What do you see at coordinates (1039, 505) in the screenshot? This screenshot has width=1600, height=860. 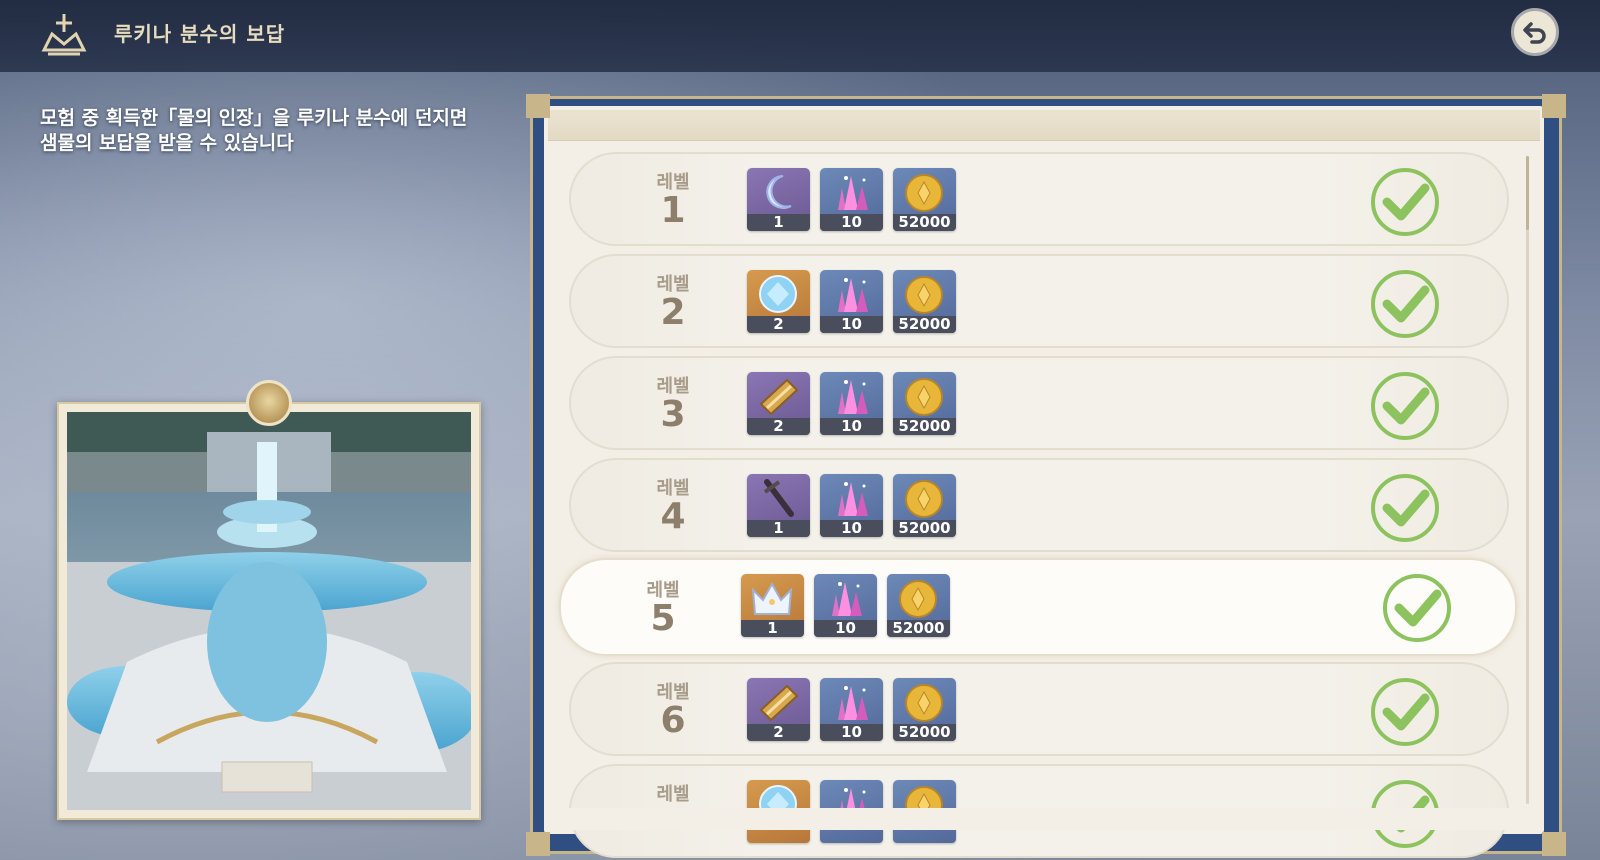 I see `reward-level-row: 레벨 4 1 10 52000` at bounding box center [1039, 505].